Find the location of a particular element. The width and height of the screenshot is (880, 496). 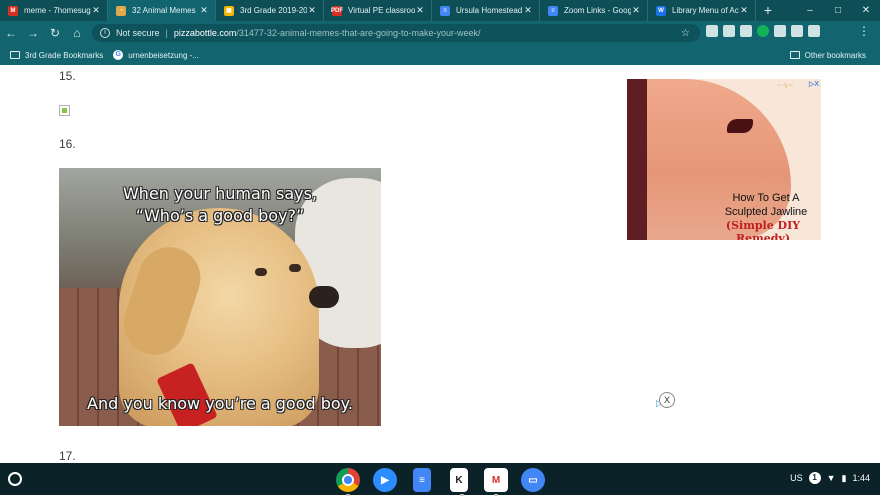

ad-choices: ▷ X is located at coordinates (668, 400).